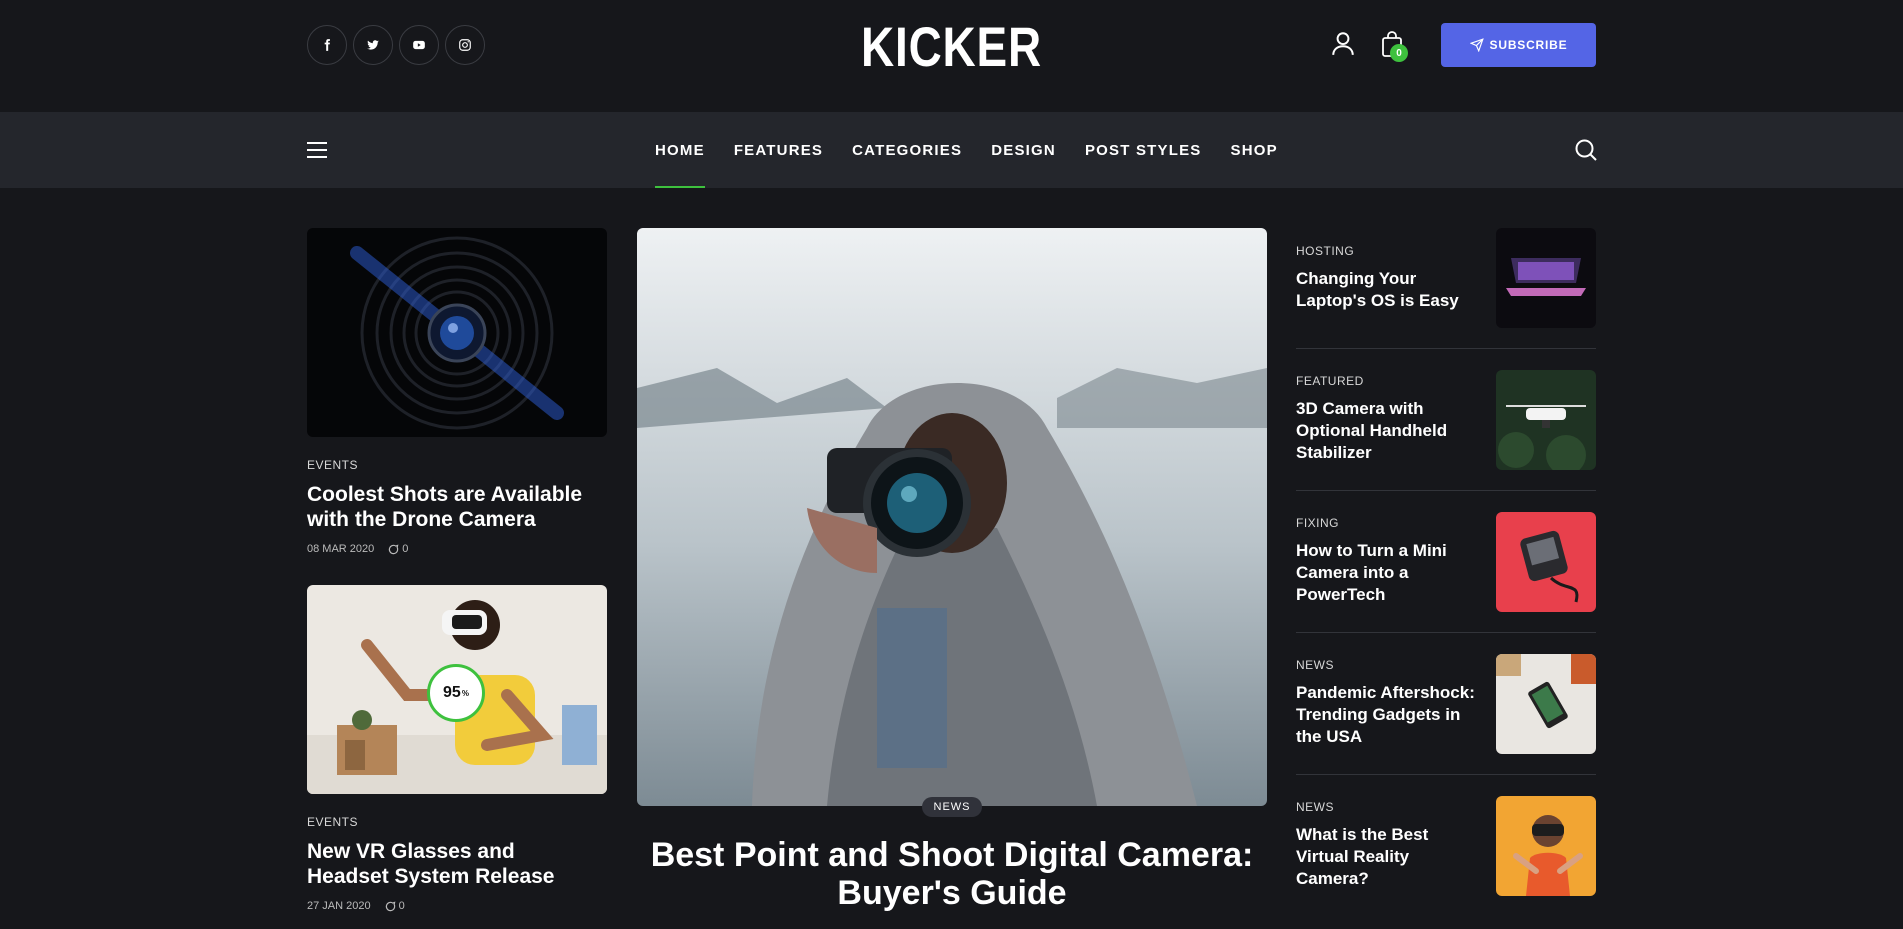 The width and height of the screenshot is (1903, 929). What do you see at coordinates (339, 906) in the screenshot?
I see `post-date: 27 JAN 2020` at bounding box center [339, 906].